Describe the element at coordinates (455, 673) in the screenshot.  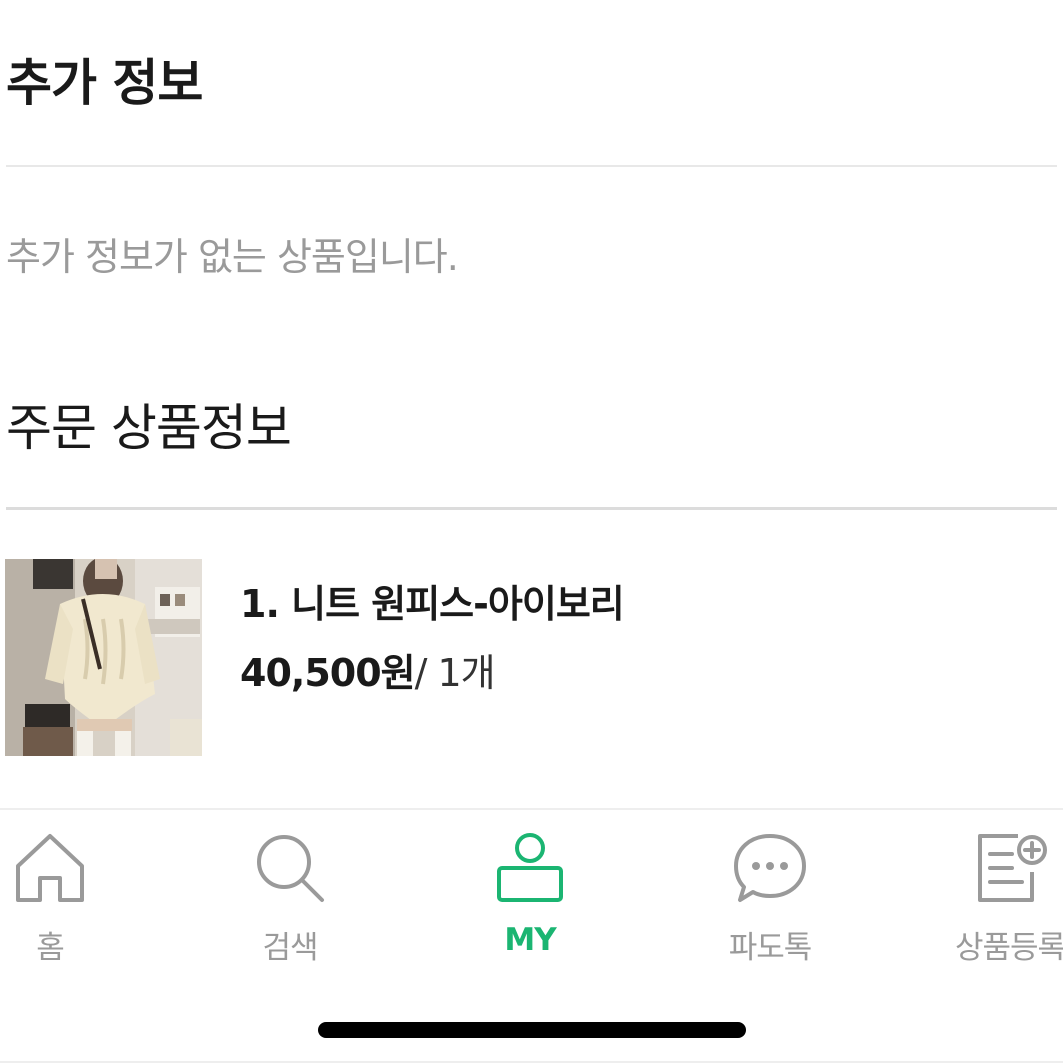
I see `product-quantity: / 1개` at that location.